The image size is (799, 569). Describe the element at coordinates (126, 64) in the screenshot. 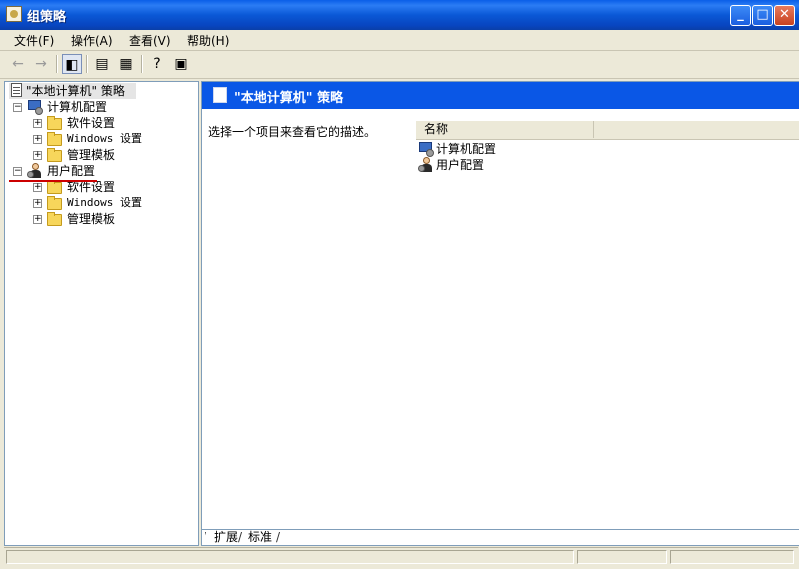

I see `export-list-icon: ▦` at that location.